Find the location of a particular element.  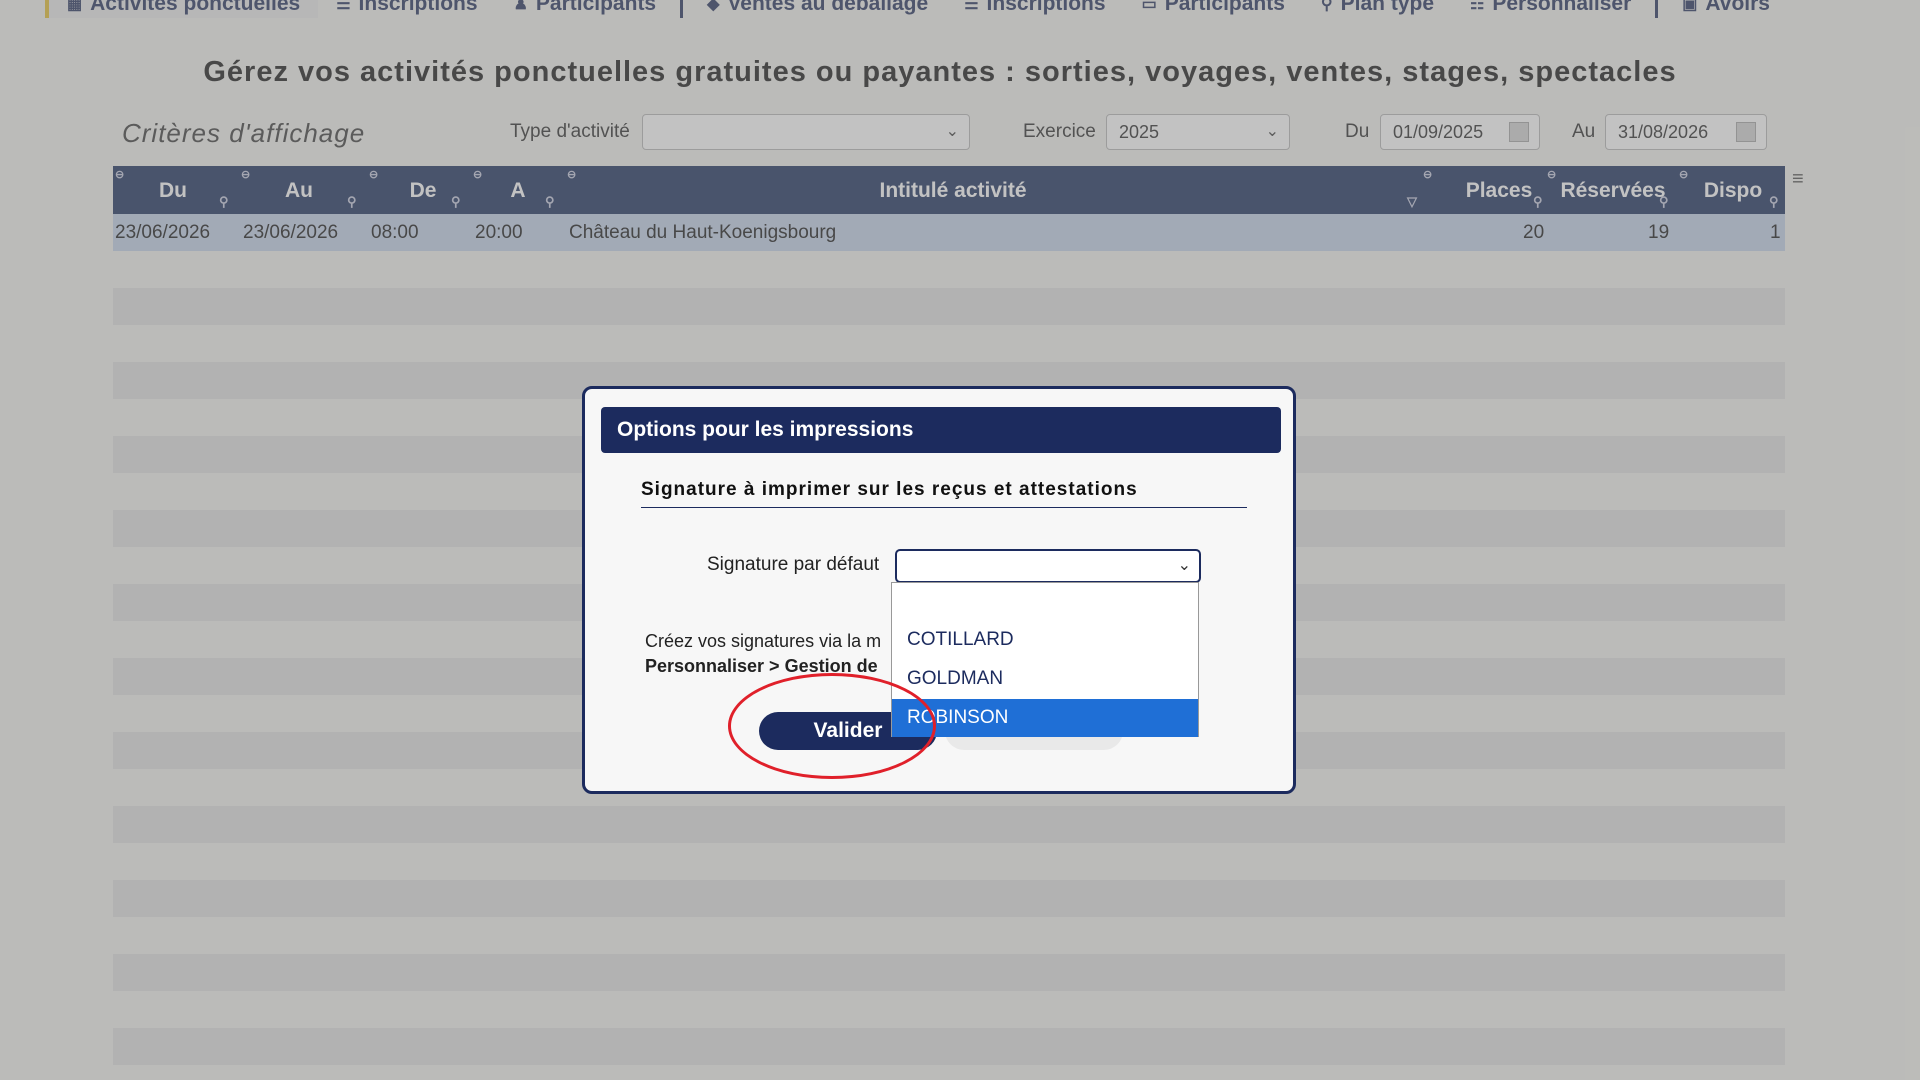

dialog-title: Options pour les impressions is located at coordinates (941, 430).